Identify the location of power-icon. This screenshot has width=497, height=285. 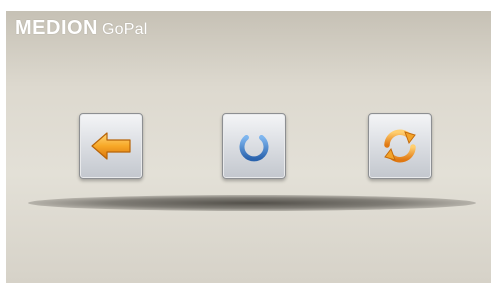
(254, 145).